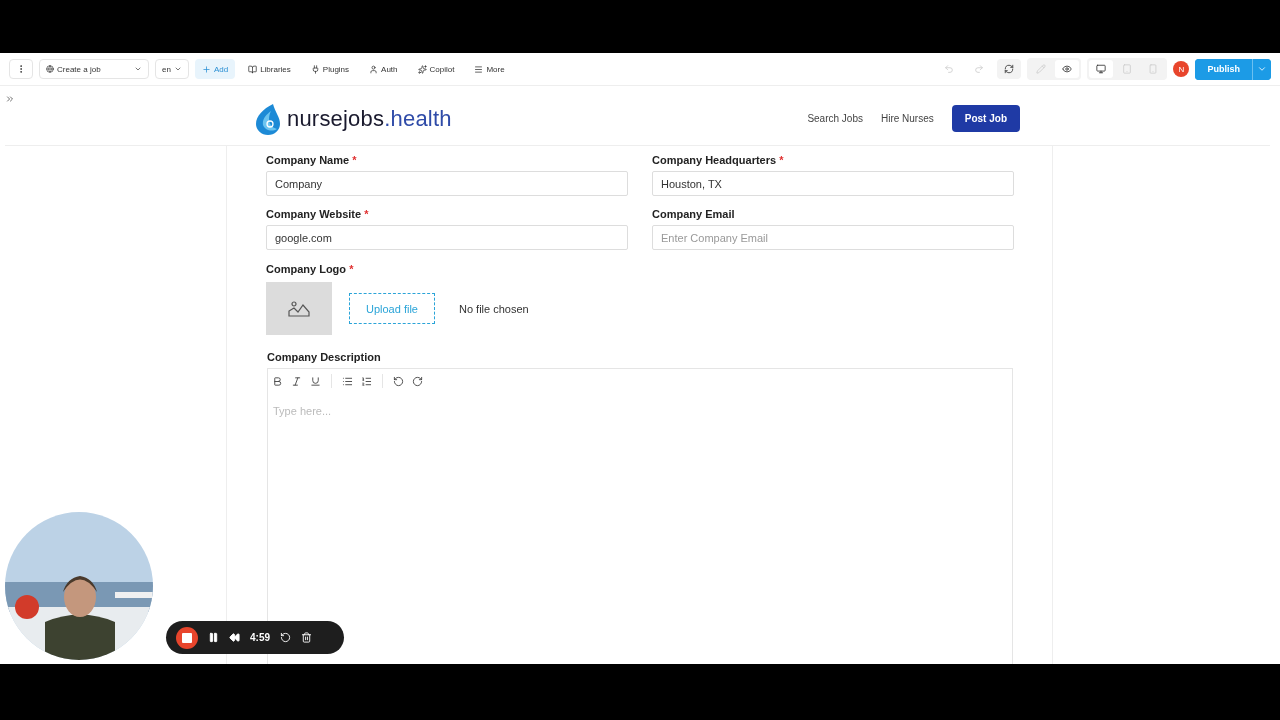 Image resolution: width=1280 pixels, height=720 pixels. What do you see at coordinates (206, 69) in the screenshot?
I see `plus-icon` at bounding box center [206, 69].